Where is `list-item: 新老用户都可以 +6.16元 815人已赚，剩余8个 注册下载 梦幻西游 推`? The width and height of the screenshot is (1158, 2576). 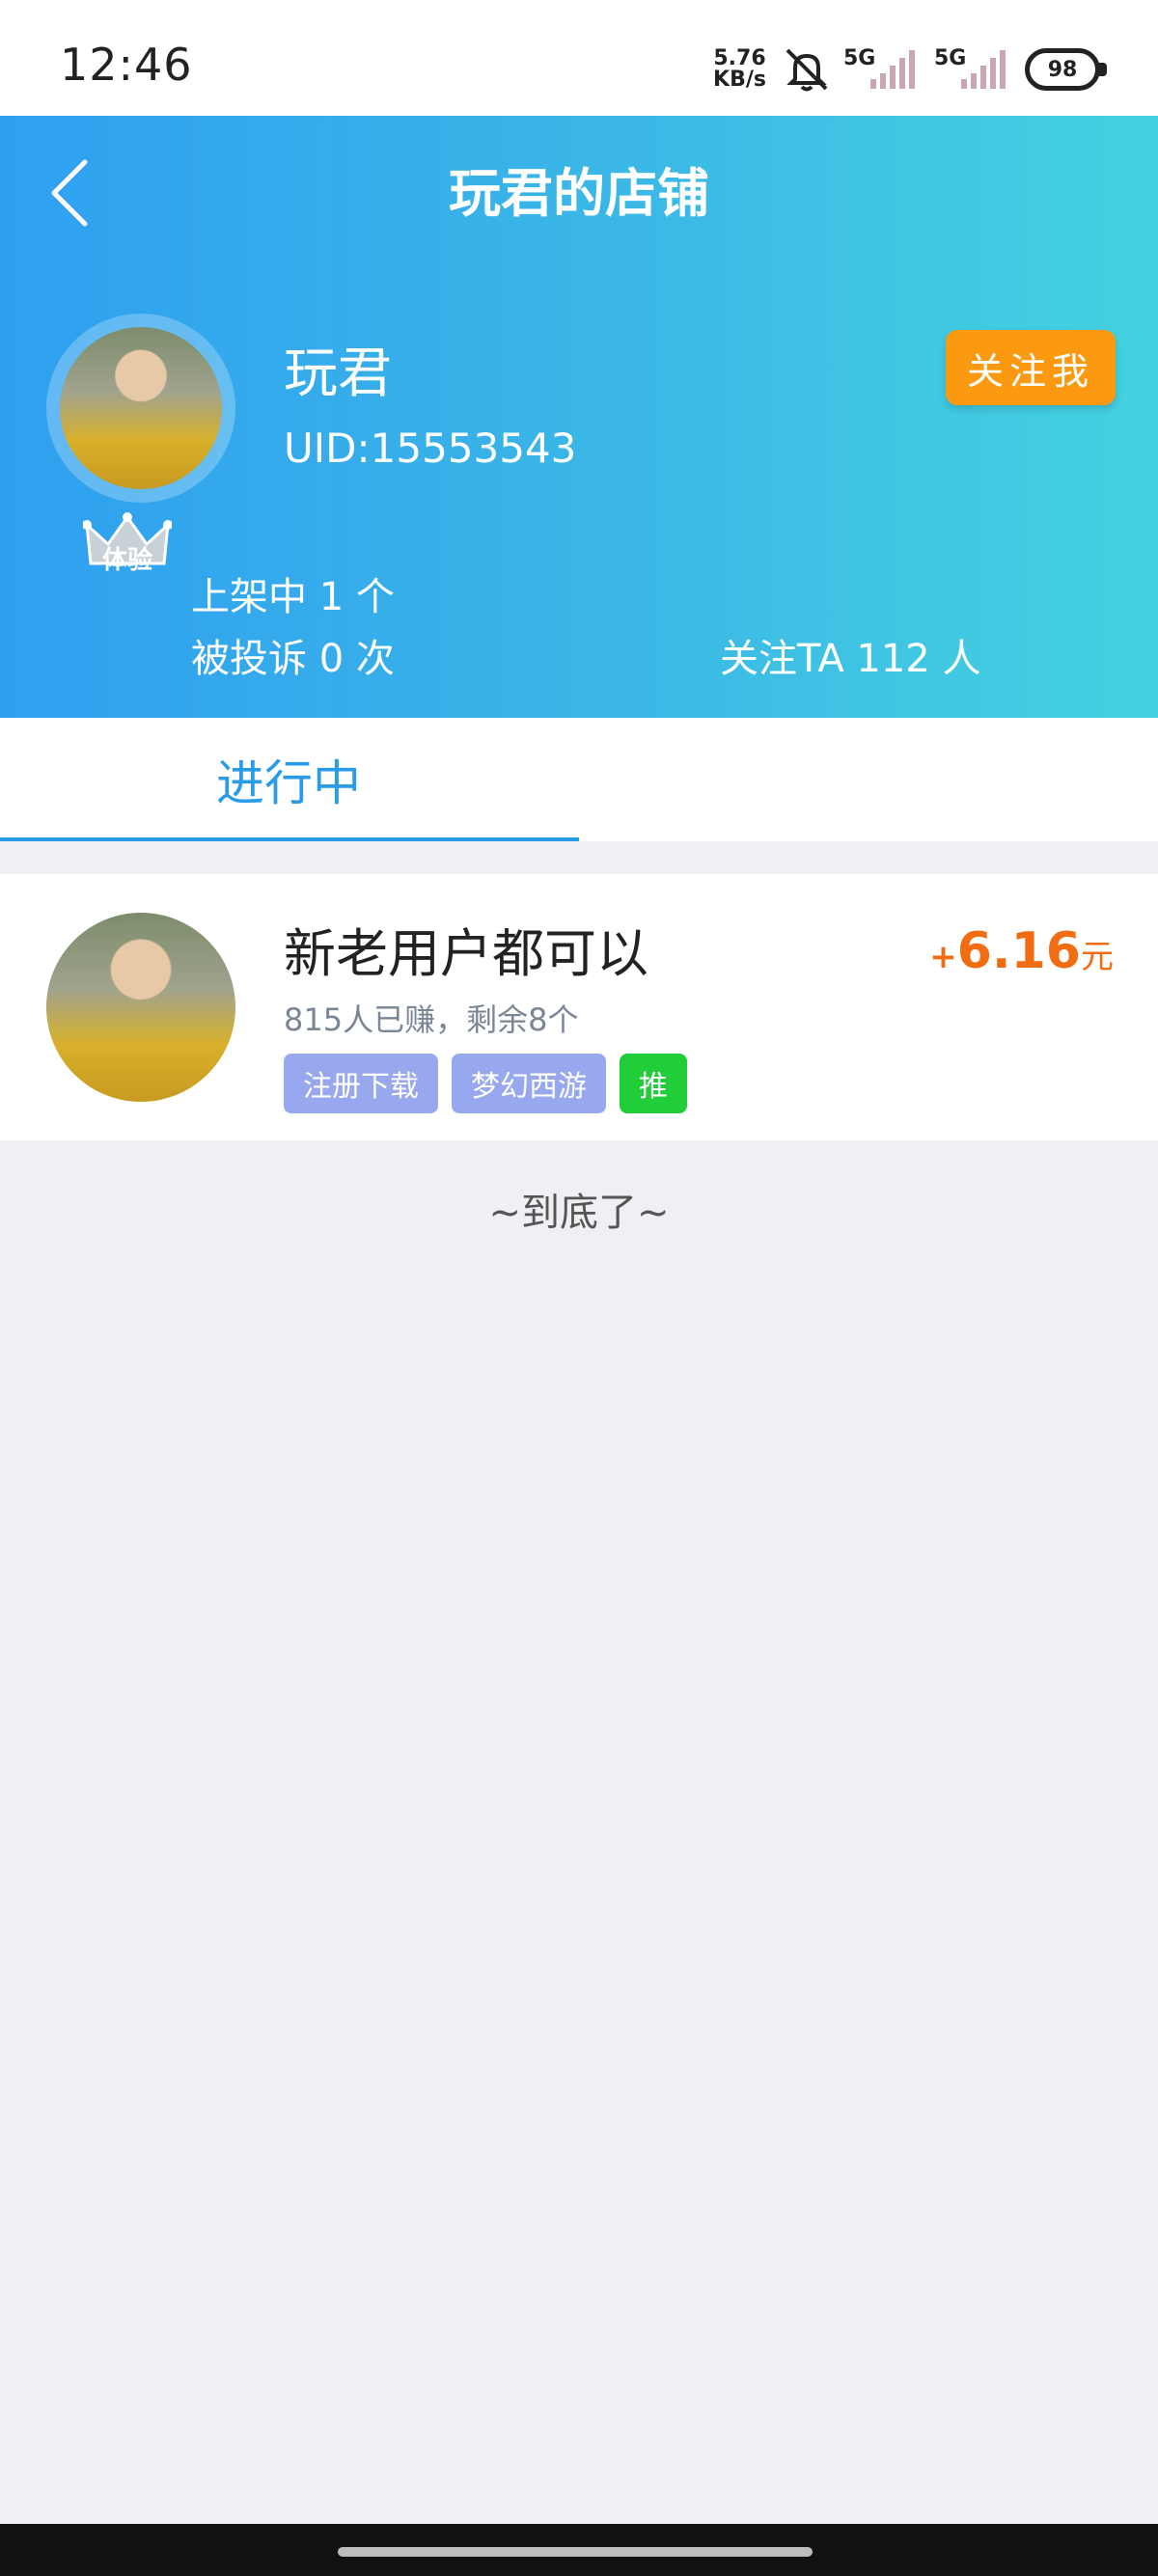 list-item: 新老用户都可以 +6.16元 815人已赚，剩余8个 注册下载 梦幻西游 推 is located at coordinates (579, 1007).